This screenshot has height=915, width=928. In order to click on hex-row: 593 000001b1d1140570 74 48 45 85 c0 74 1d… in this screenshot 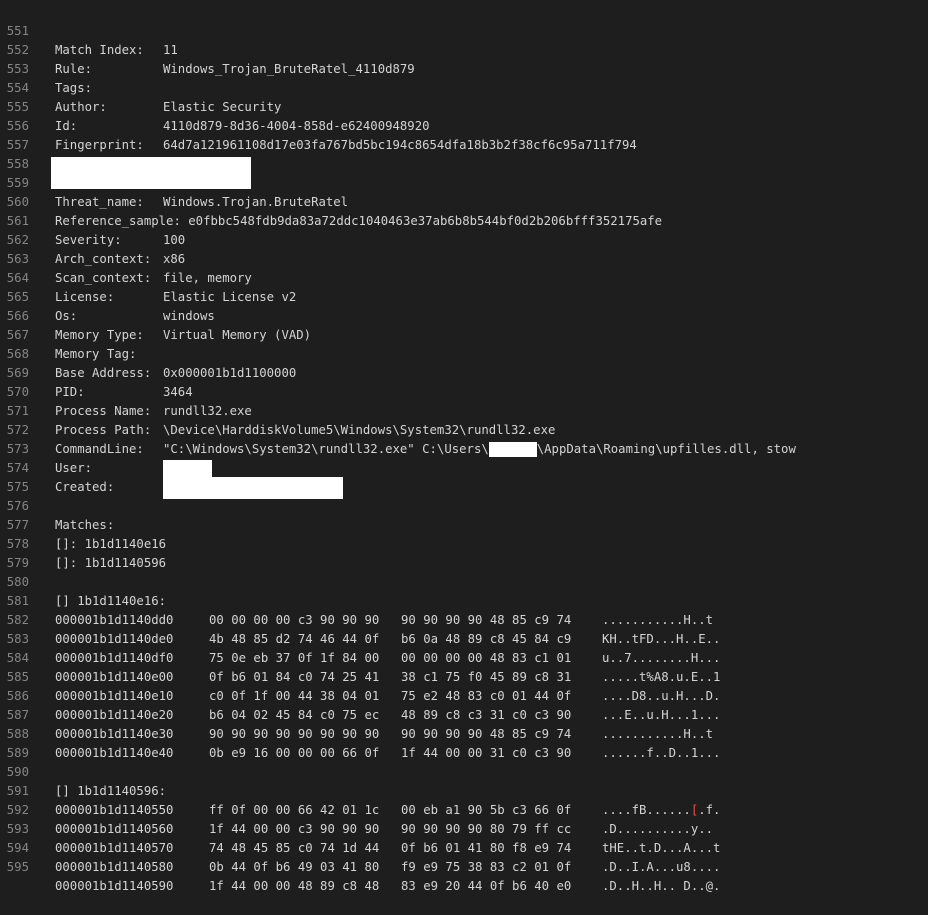, I will do `click(464, 828)`.